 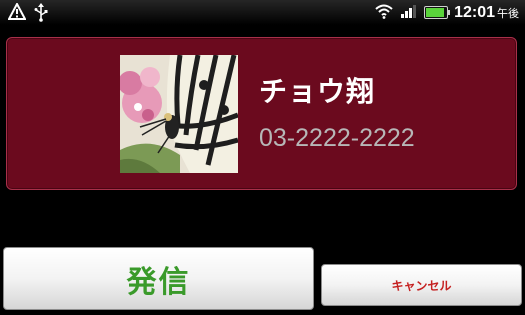 I want to click on battery-level-fill, so click(x=435, y=12).